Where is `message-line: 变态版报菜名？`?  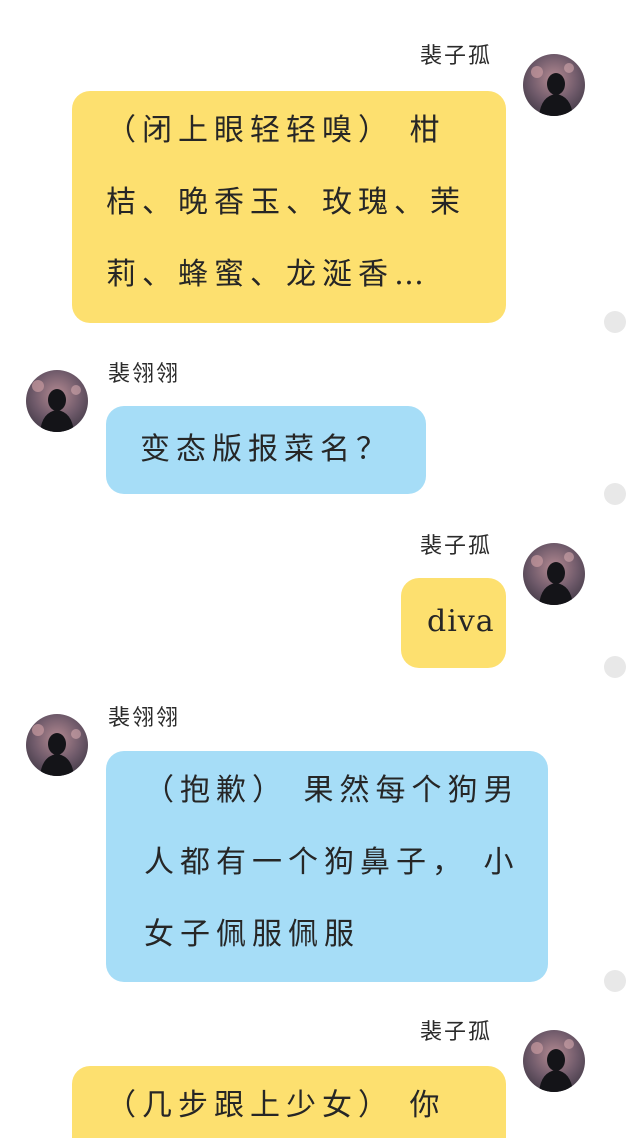
message-line: 变态版报菜名？ is located at coordinates (266, 449).